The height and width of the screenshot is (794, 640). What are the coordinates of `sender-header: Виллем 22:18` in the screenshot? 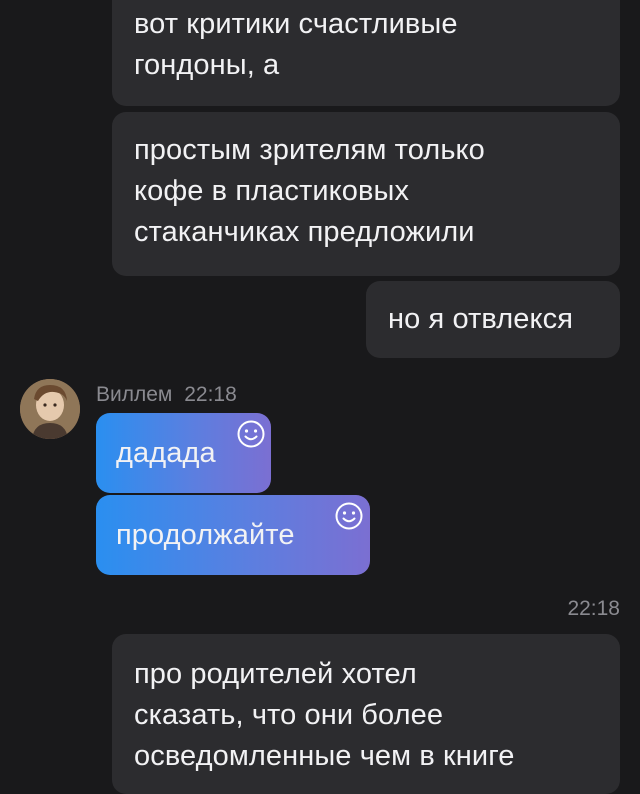 It's located at (166, 395).